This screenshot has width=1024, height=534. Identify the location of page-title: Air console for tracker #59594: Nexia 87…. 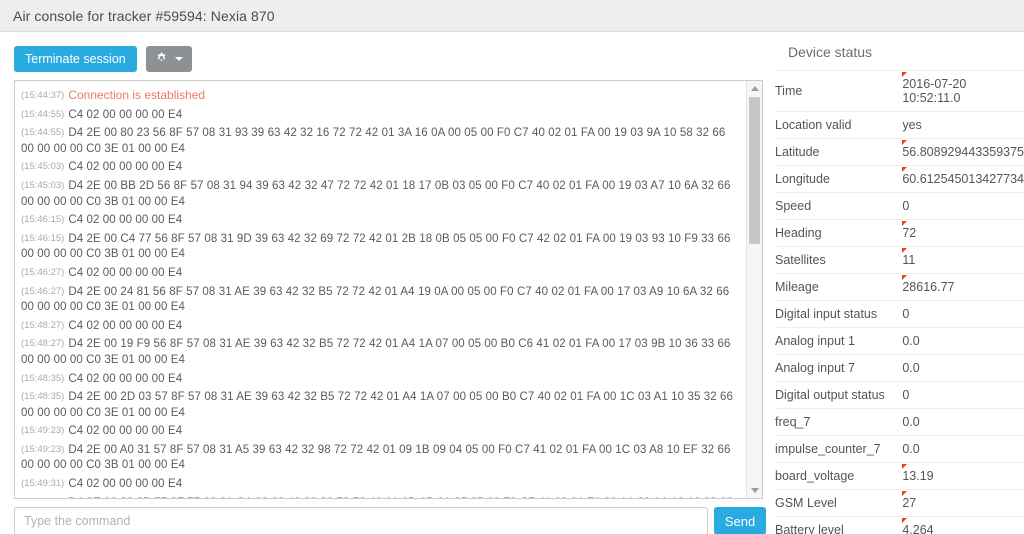
(144, 15).